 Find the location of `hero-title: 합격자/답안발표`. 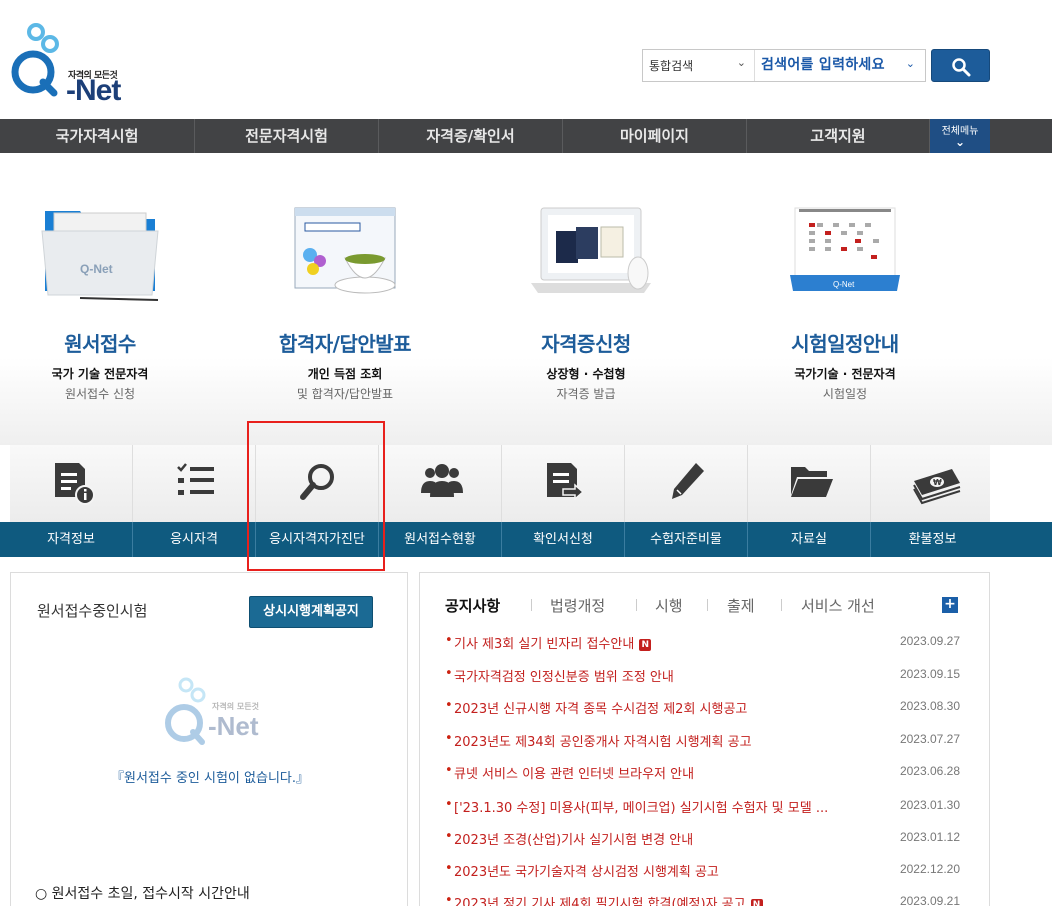

hero-title: 합격자/답안발표 is located at coordinates (345, 344).